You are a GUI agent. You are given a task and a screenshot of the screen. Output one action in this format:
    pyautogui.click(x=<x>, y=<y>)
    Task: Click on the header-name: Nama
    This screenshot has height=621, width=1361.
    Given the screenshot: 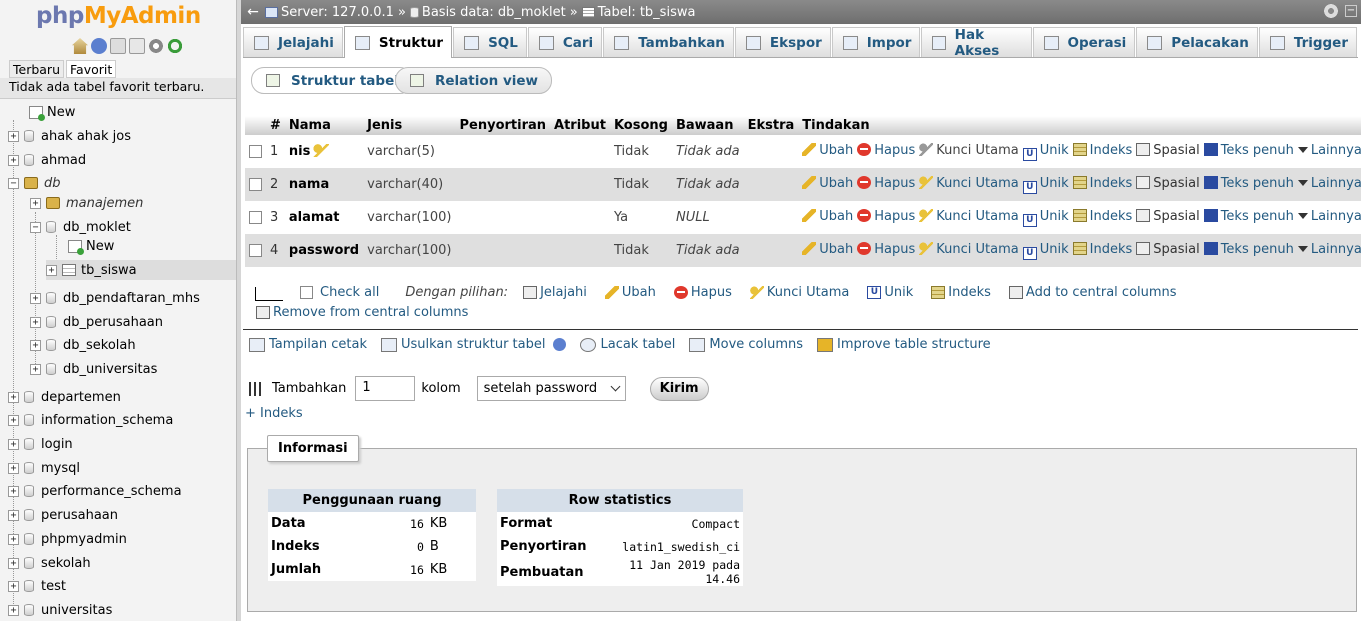 What is the action you would take?
    pyautogui.click(x=324, y=125)
    